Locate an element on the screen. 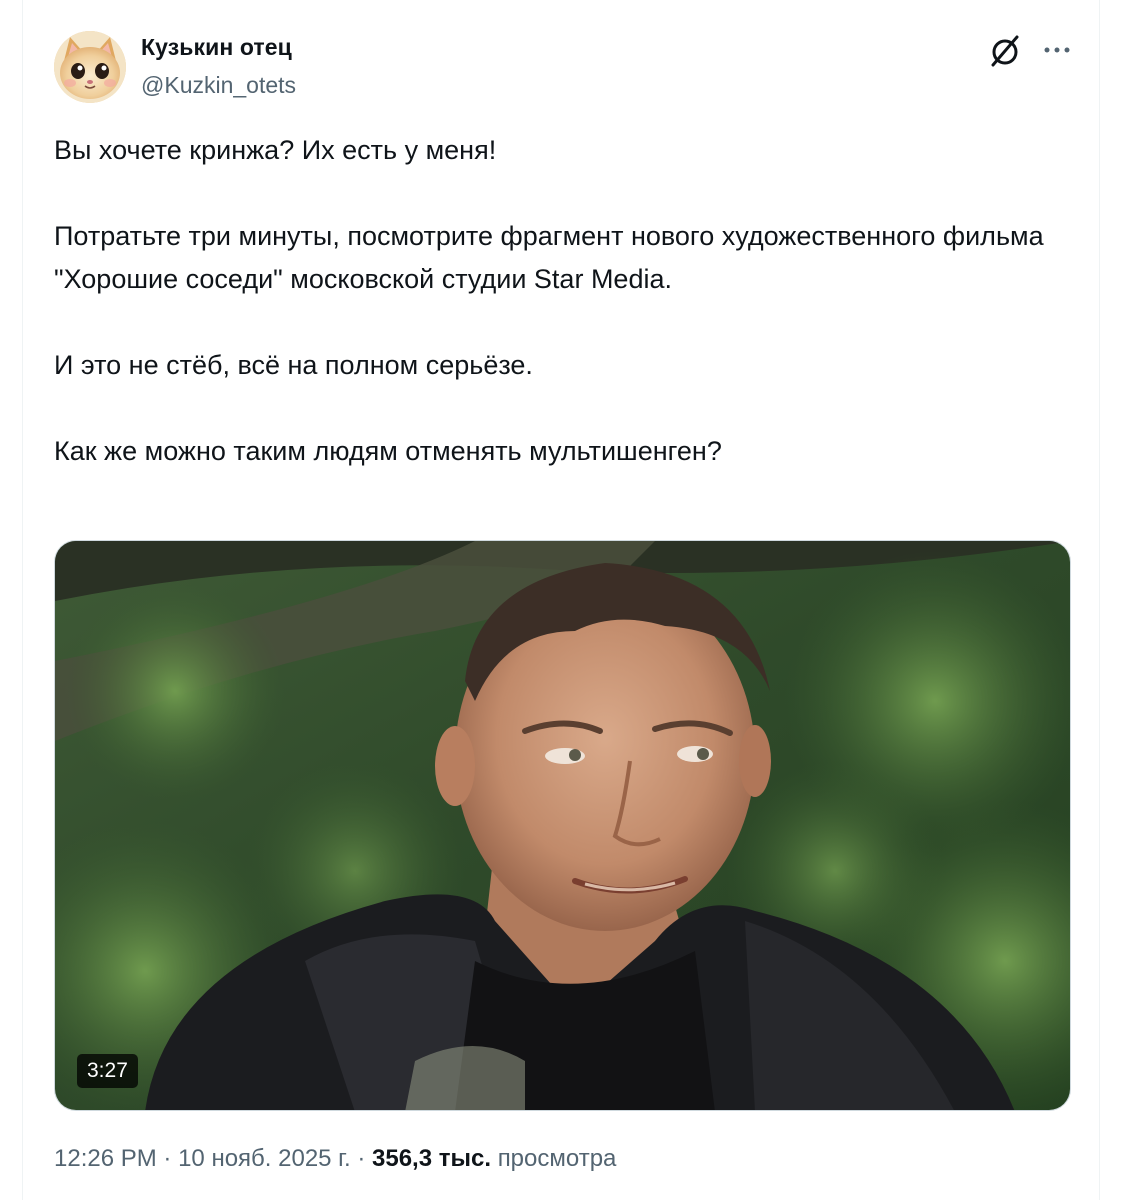 Image resolution: width=1122 pixels, height=1200 pixels. tweet-paragraph: И это не стёб, всё на полном серьёзе. is located at coordinates (293, 365).